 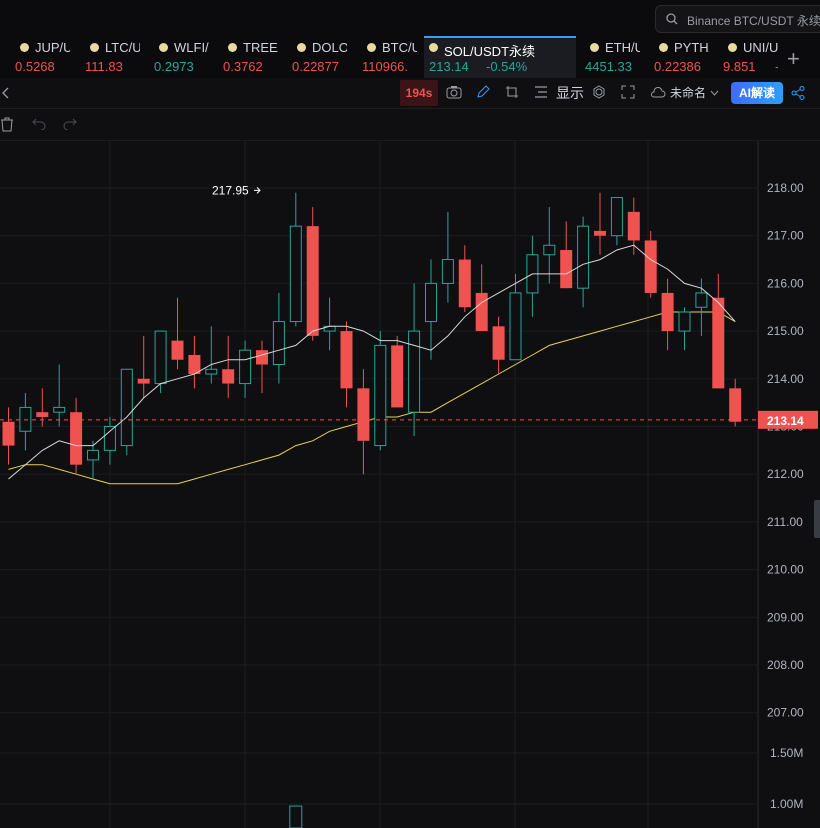 I want to click on price-axis-label: 207.00, so click(x=785, y=713).